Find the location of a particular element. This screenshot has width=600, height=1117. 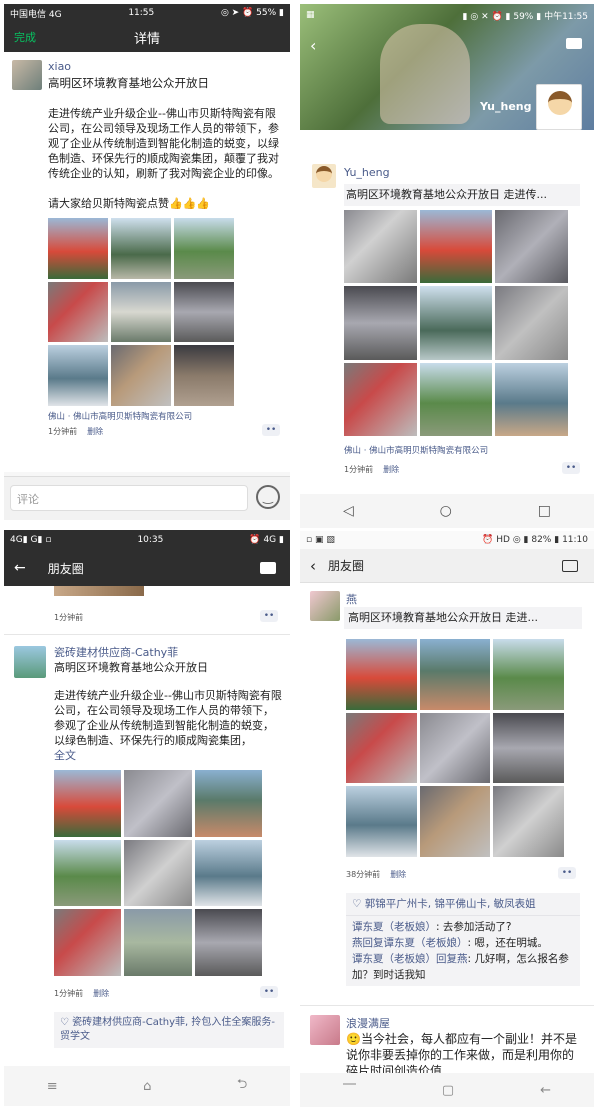

hands-photo-detail is located at coordinates (425, 74).